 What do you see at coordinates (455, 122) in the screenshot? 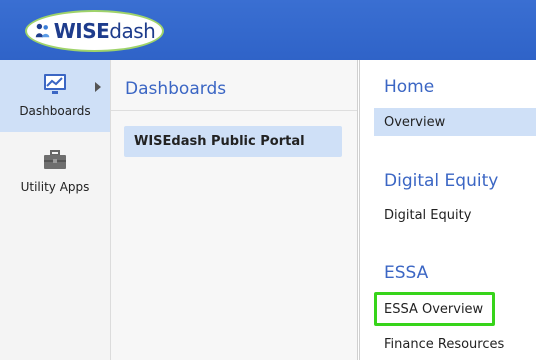
I see `nav-link-overview: Overview` at bounding box center [455, 122].